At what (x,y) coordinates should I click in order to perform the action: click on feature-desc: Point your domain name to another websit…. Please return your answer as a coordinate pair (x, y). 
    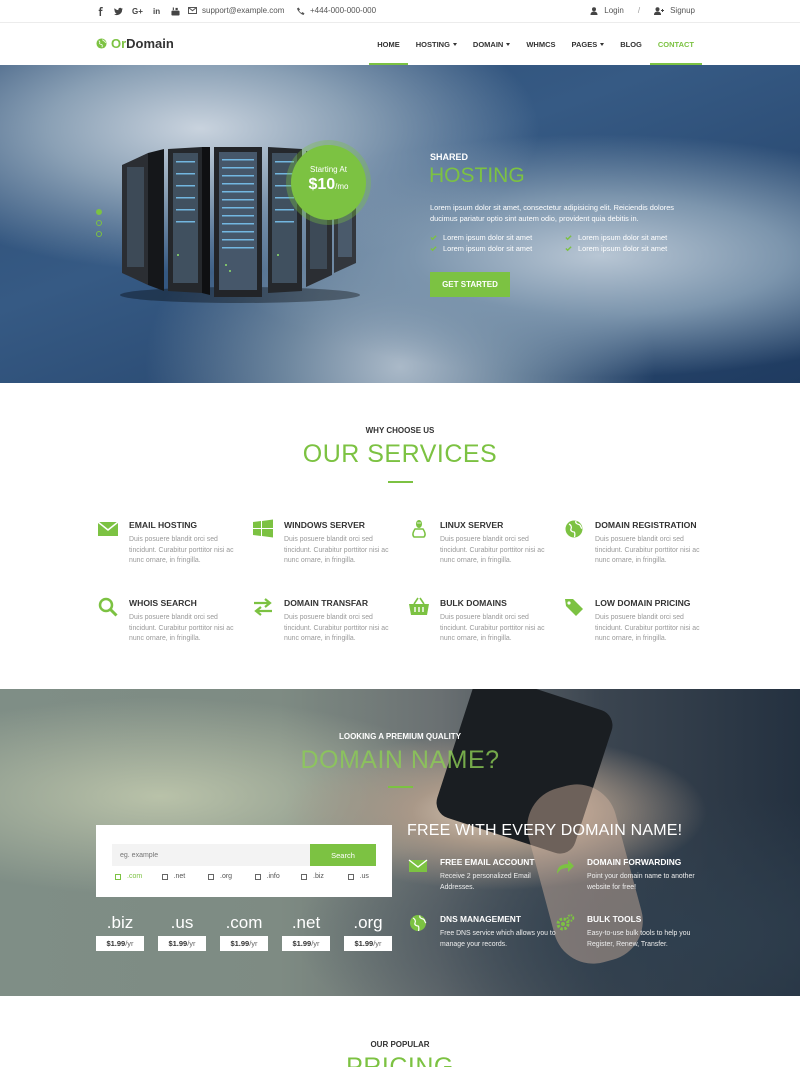
    Looking at the image, I should click on (641, 882).